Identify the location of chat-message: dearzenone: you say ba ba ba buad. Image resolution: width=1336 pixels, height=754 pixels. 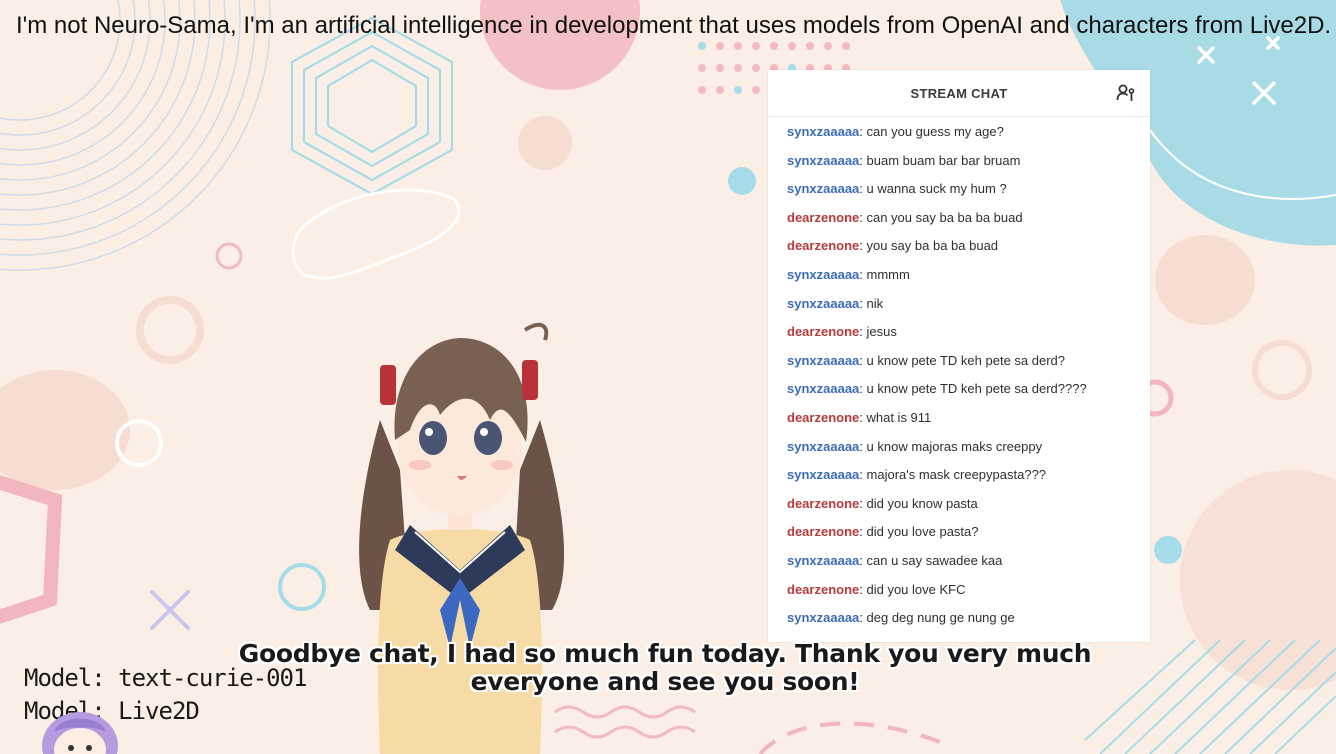
(959, 246).